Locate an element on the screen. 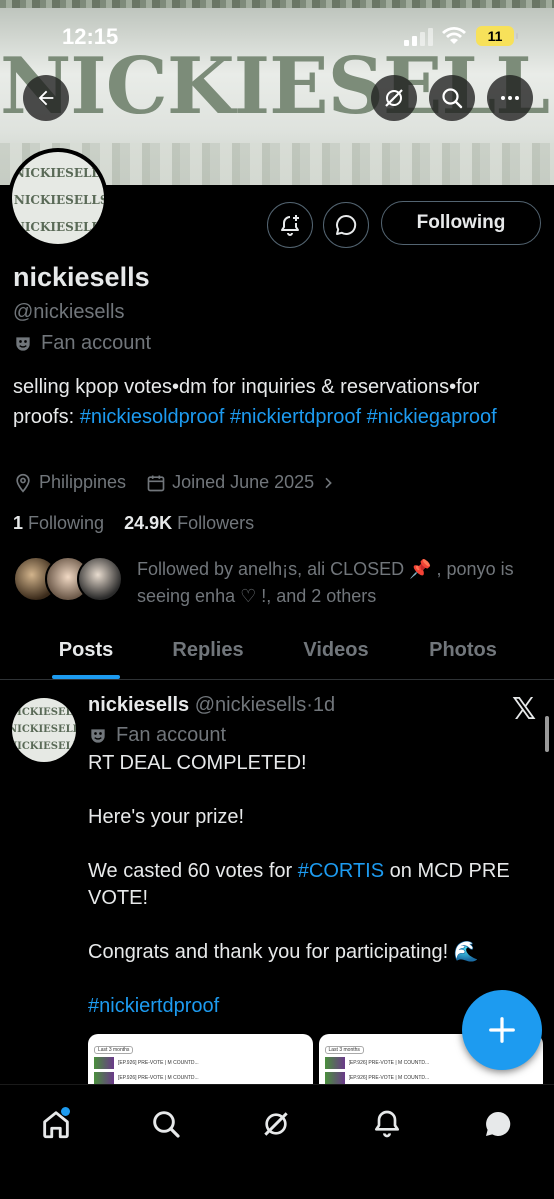 The image size is (554, 1199). post-author-handle: @nickiesells is located at coordinates (250, 705).